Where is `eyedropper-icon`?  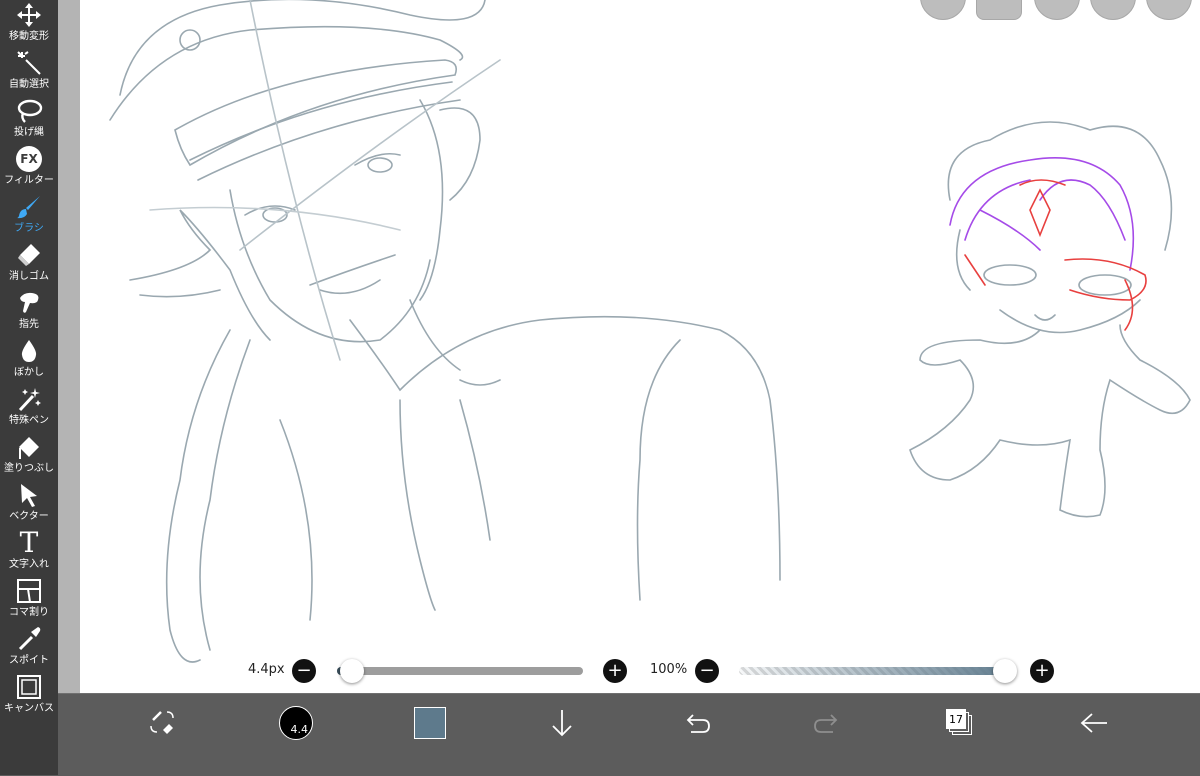
eyedropper-icon is located at coordinates (29, 639).